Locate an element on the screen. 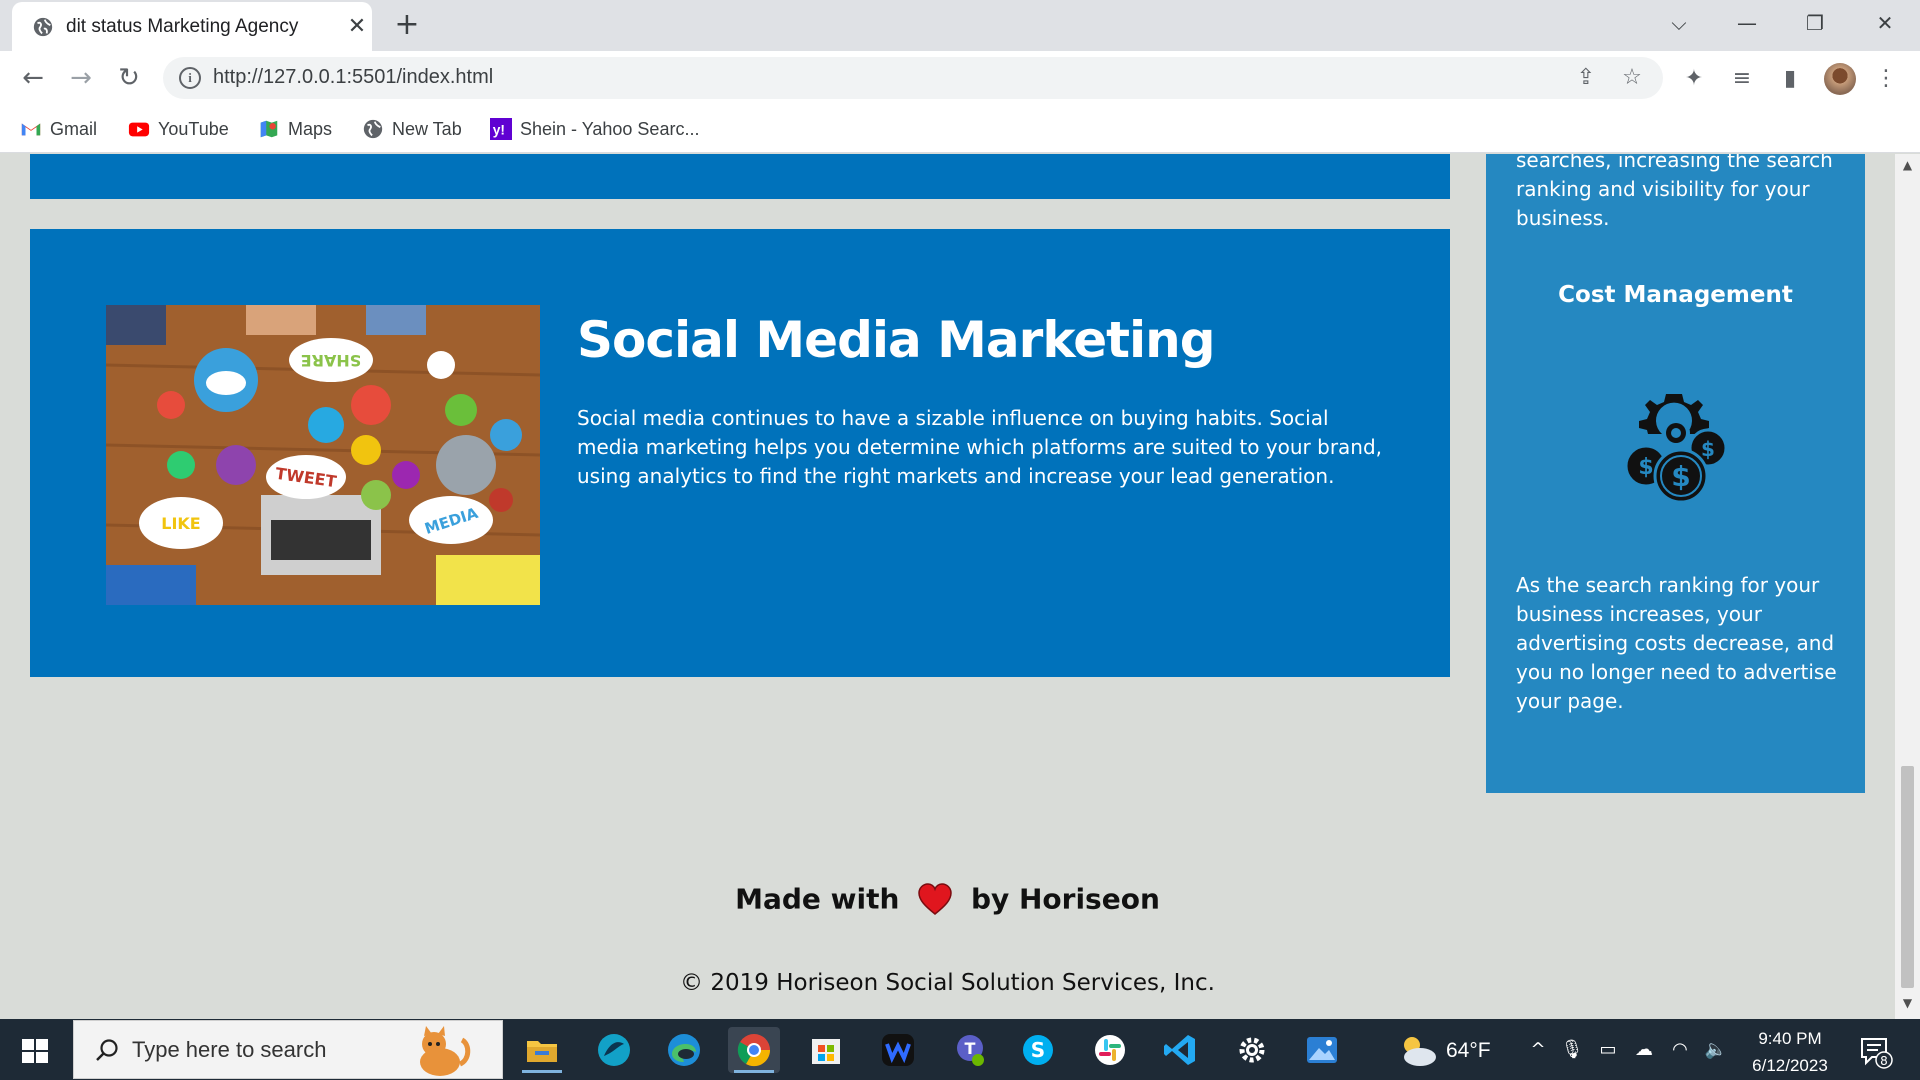 The height and width of the screenshot is (1080, 1920). taskbar-edge is located at coordinates (684, 1050).